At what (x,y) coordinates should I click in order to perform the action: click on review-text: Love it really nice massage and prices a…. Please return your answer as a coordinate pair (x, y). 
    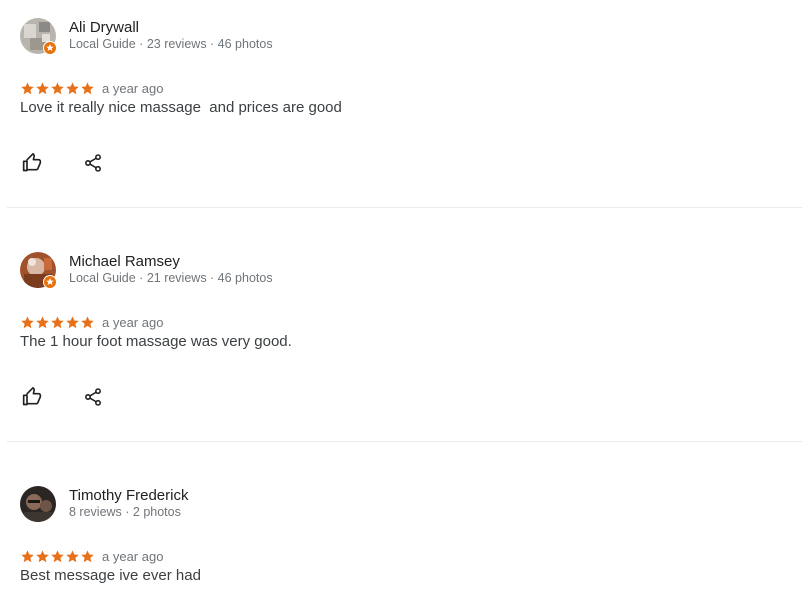
    Looking at the image, I should click on (181, 107).